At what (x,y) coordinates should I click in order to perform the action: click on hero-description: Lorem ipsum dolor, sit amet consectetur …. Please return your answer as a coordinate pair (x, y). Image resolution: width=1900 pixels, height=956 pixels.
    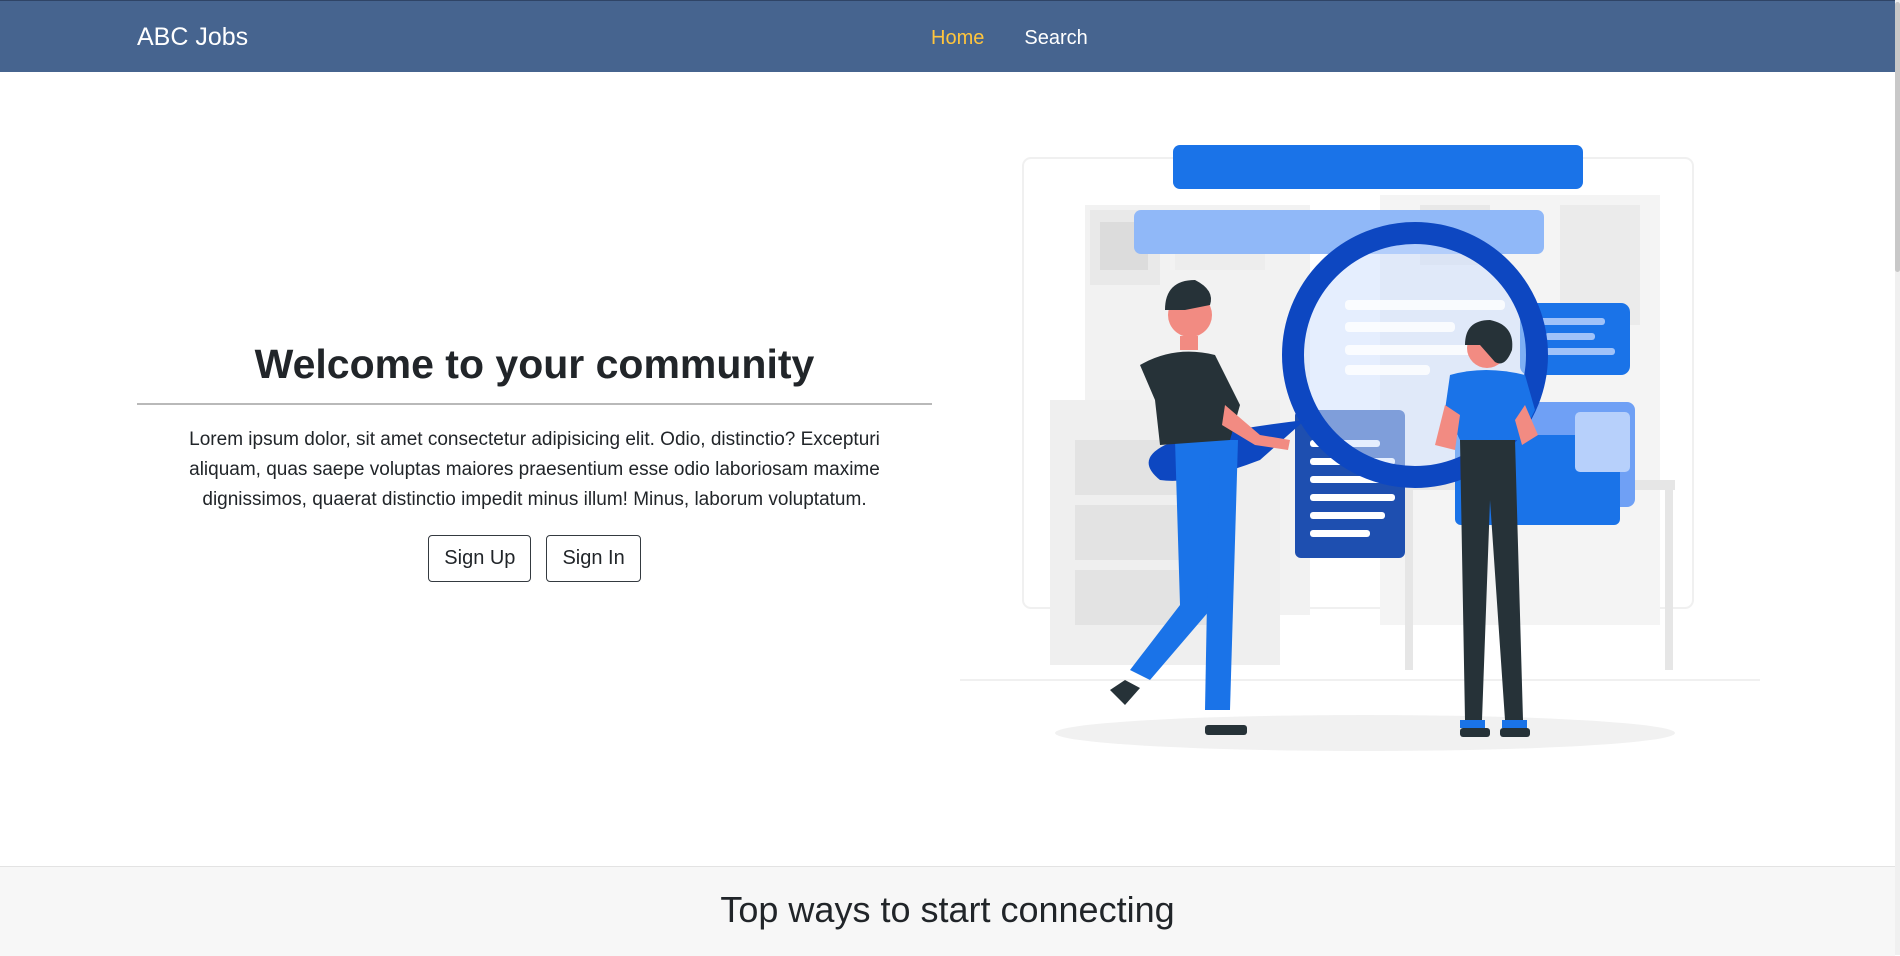
    Looking at the image, I should click on (534, 470).